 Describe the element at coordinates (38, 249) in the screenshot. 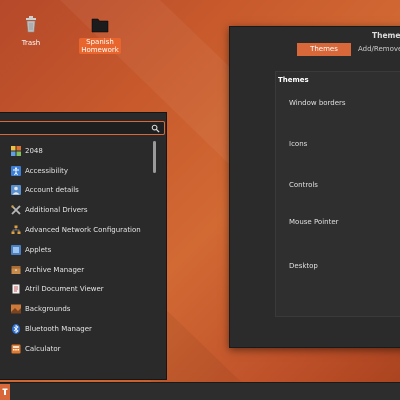

I see `app-label: Applets` at that location.